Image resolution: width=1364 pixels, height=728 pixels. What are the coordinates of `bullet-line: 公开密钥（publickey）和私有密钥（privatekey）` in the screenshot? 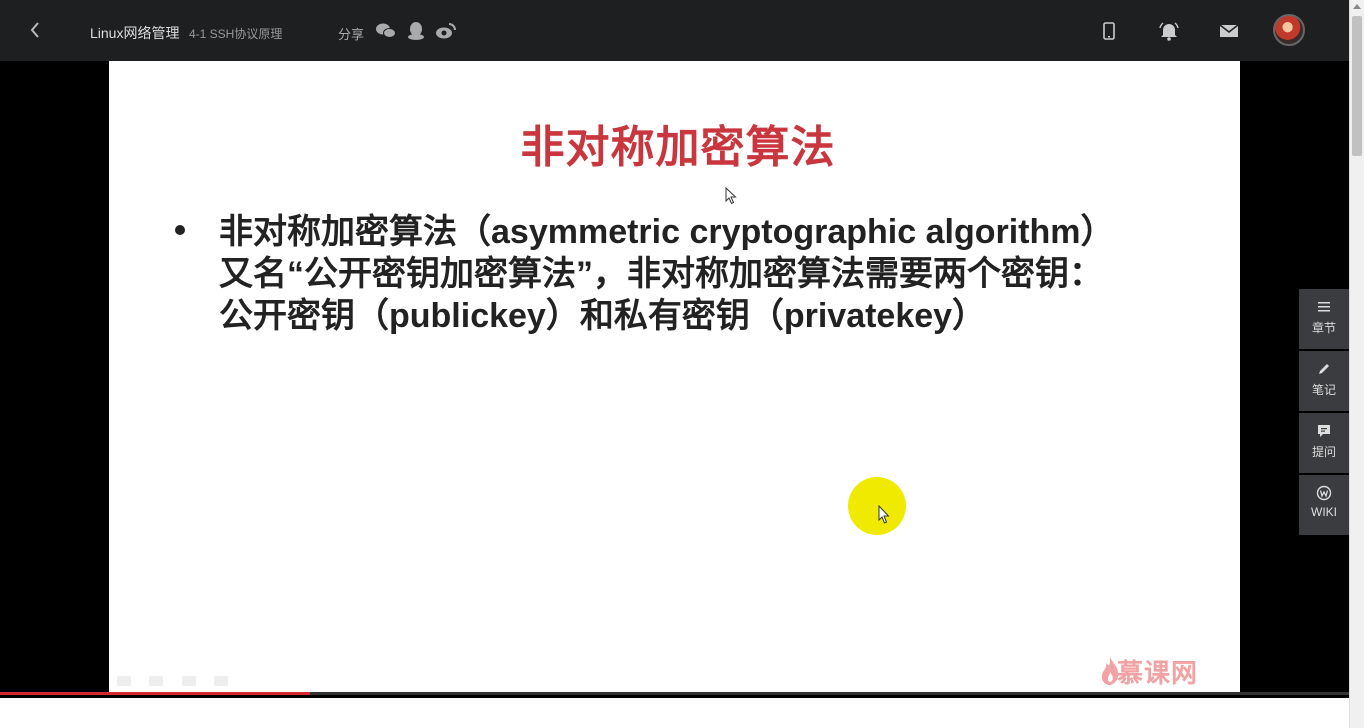 It's located at (603, 316).